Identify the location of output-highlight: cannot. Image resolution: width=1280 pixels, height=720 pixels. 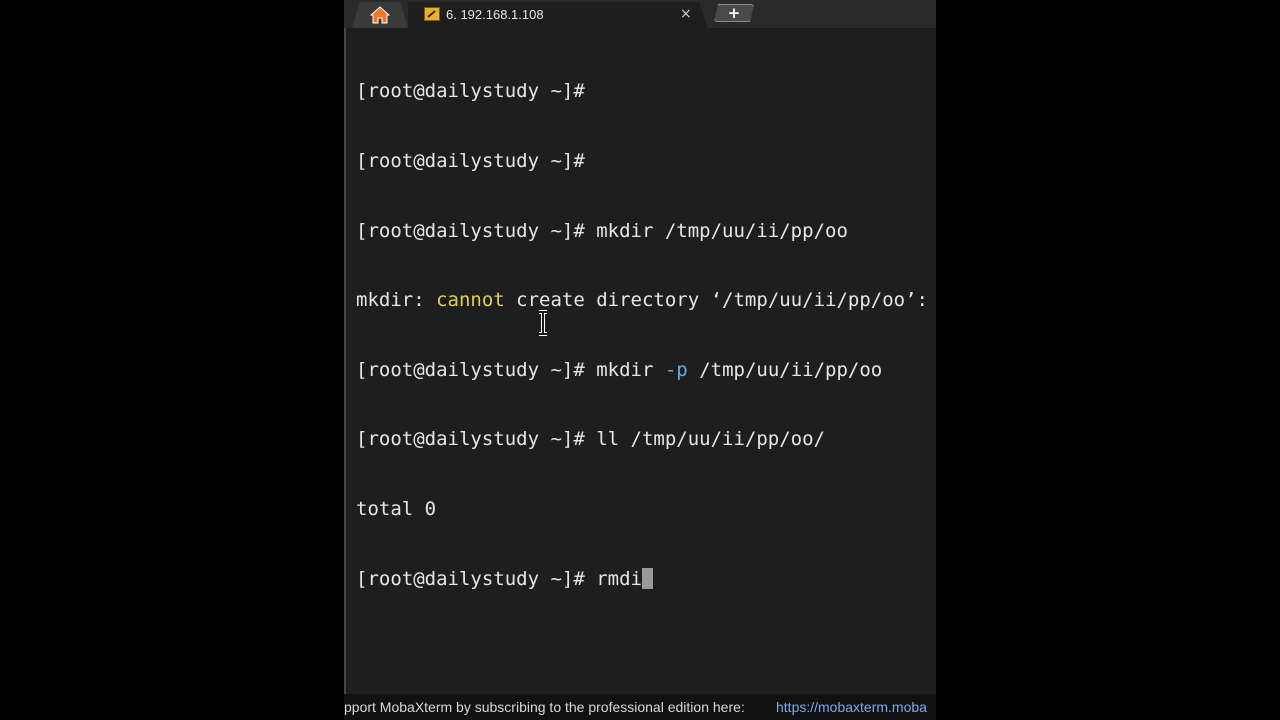
(470, 300).